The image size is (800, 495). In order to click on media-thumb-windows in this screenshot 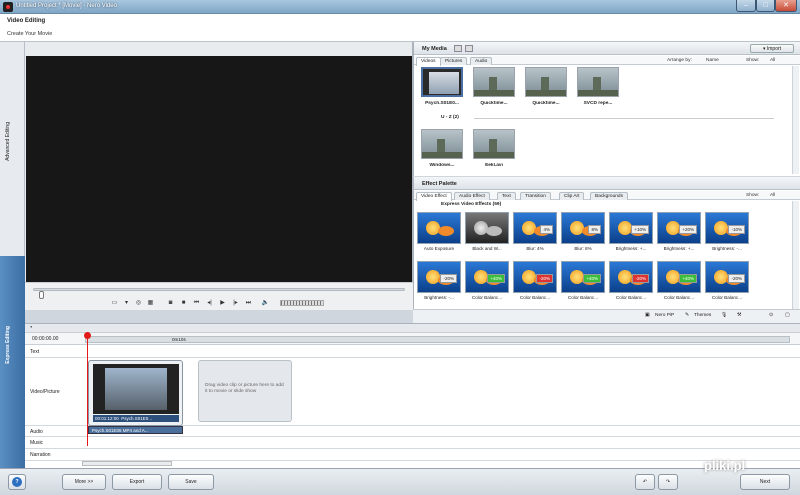, I will do `click(442, 144)`.